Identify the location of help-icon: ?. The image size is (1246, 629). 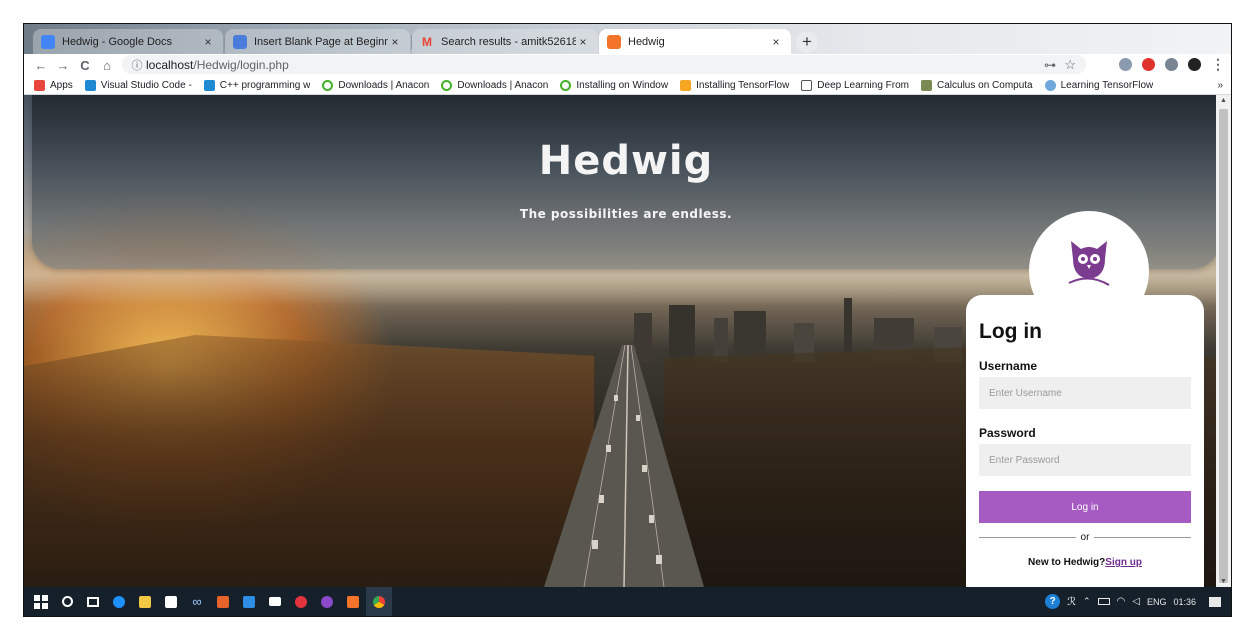
(1053, 601).